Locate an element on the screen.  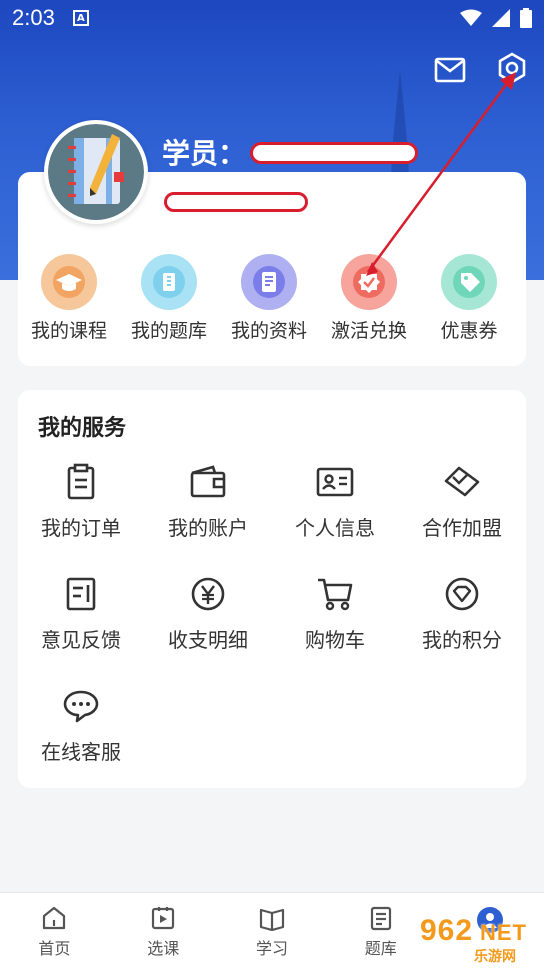
student-name-label: 学员： is located at coordinates (204, 153).